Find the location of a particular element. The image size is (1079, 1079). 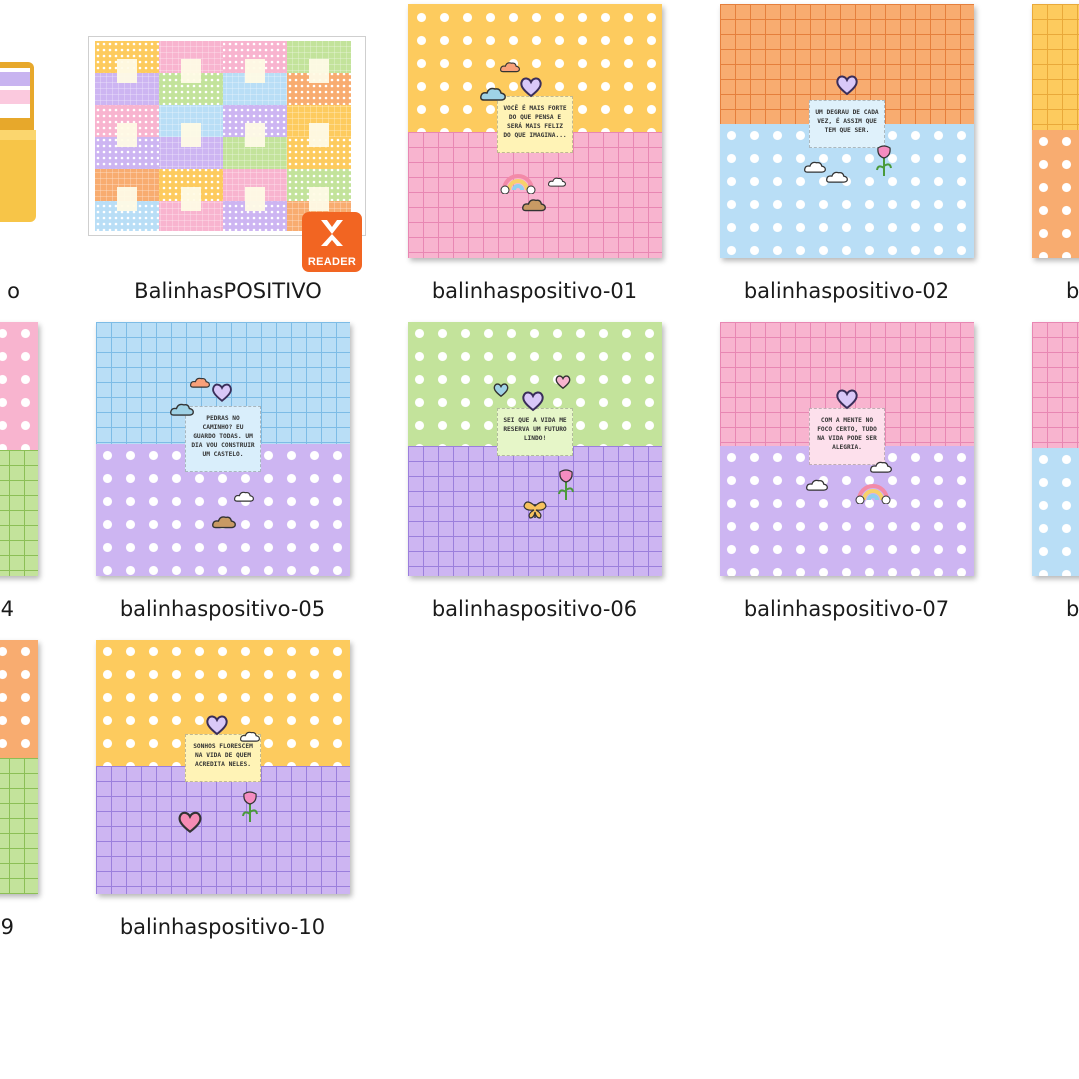

pdf-thumbnail is located at coordinates (227, 136).